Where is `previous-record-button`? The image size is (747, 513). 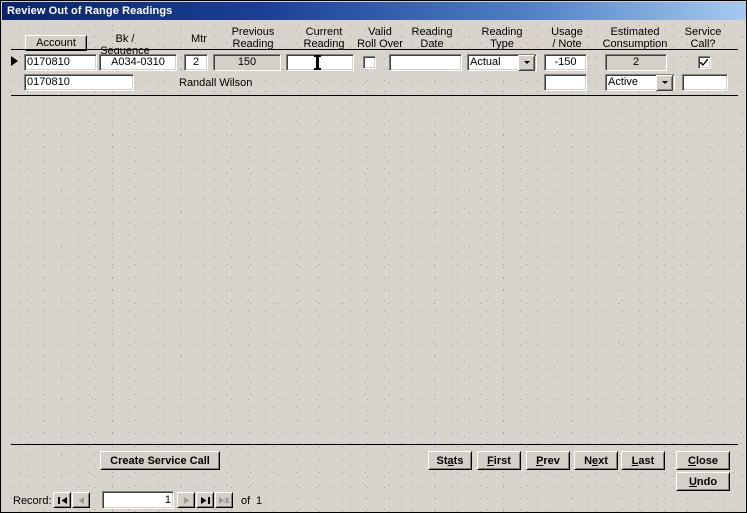
previous-record-button is located at coordinates (81, 500).